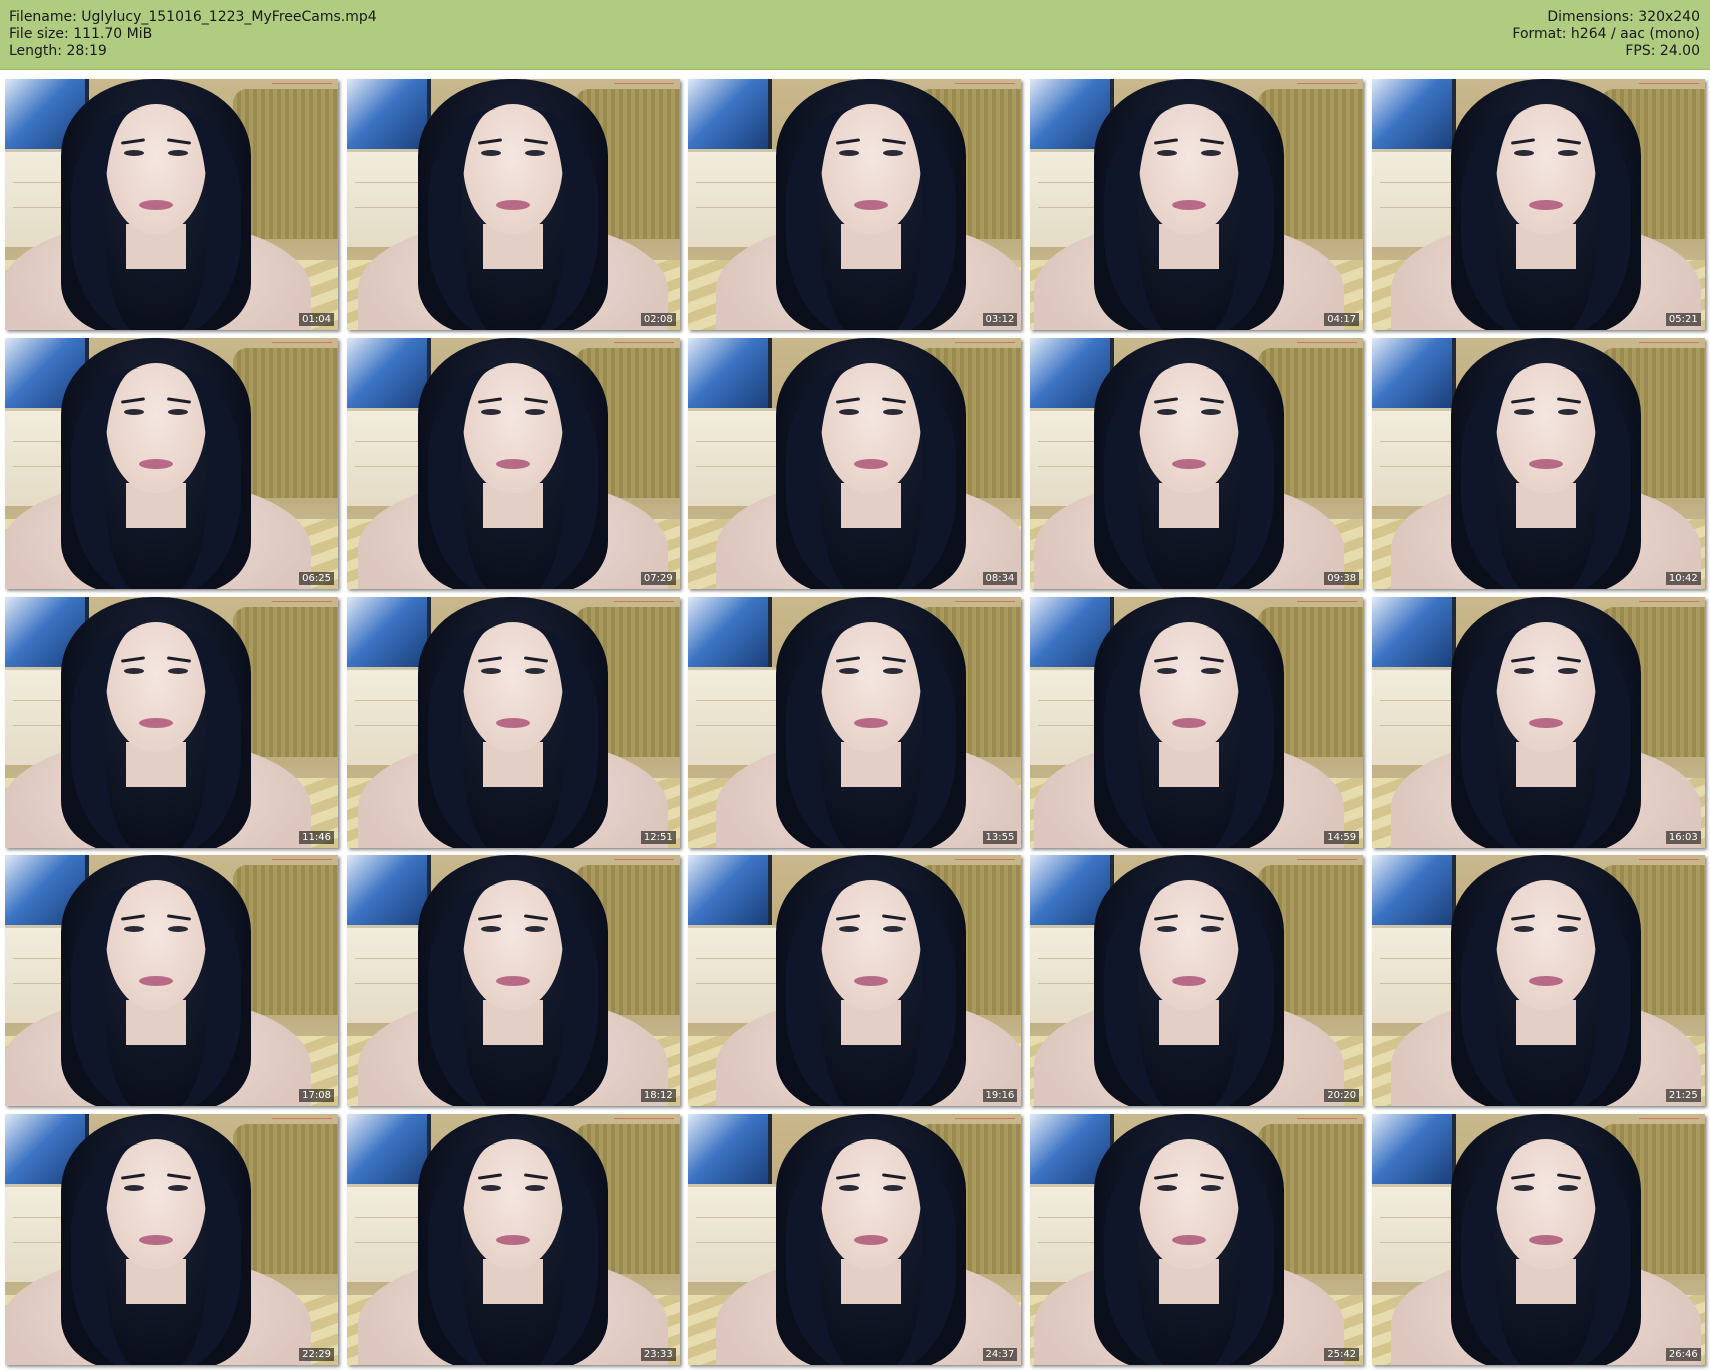  Describe the element at coordinates (855, 204) in the screenshot. I see `video-frame-thumbnail: 03:12` at that location.